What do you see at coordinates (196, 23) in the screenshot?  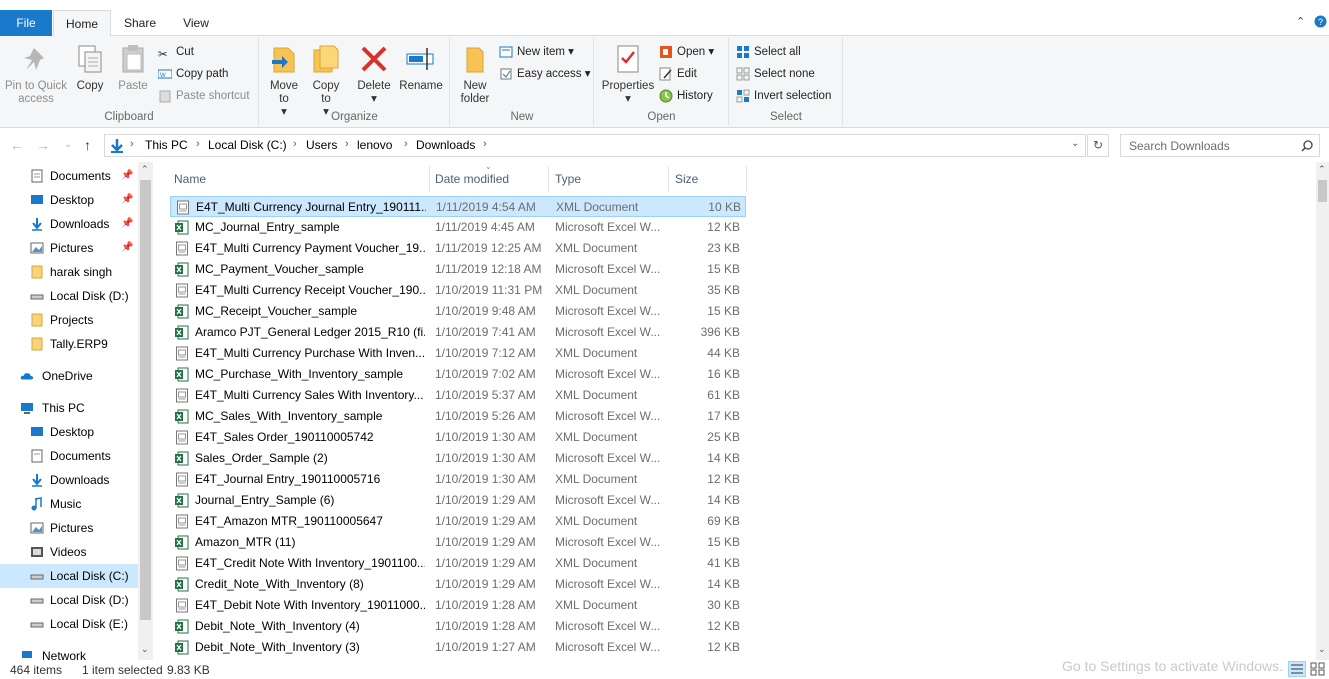 I see `tab-view: View` at bounding box center [196, 23].